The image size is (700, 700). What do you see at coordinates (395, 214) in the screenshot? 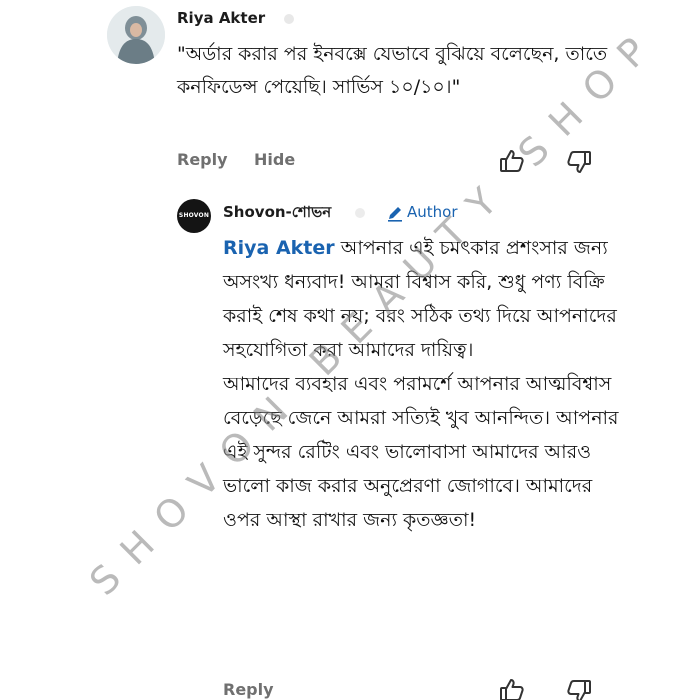
I see `pencil-icon` at bounding box center [395, 214].